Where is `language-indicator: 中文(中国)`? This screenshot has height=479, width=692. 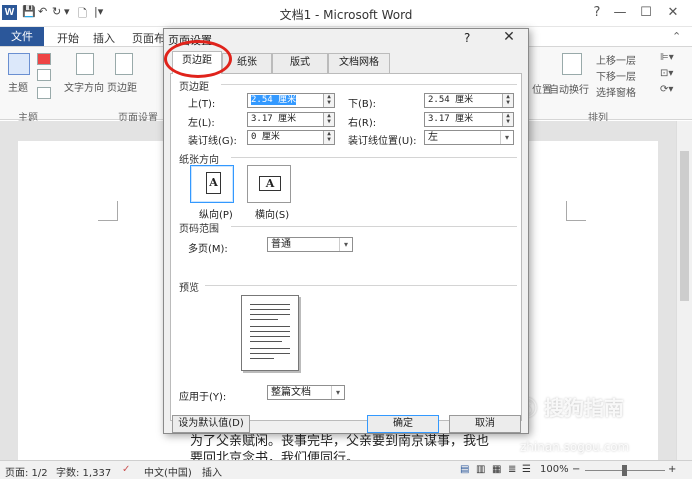 language-indicator: 中文(中国) is located at coordinates (168, 471).